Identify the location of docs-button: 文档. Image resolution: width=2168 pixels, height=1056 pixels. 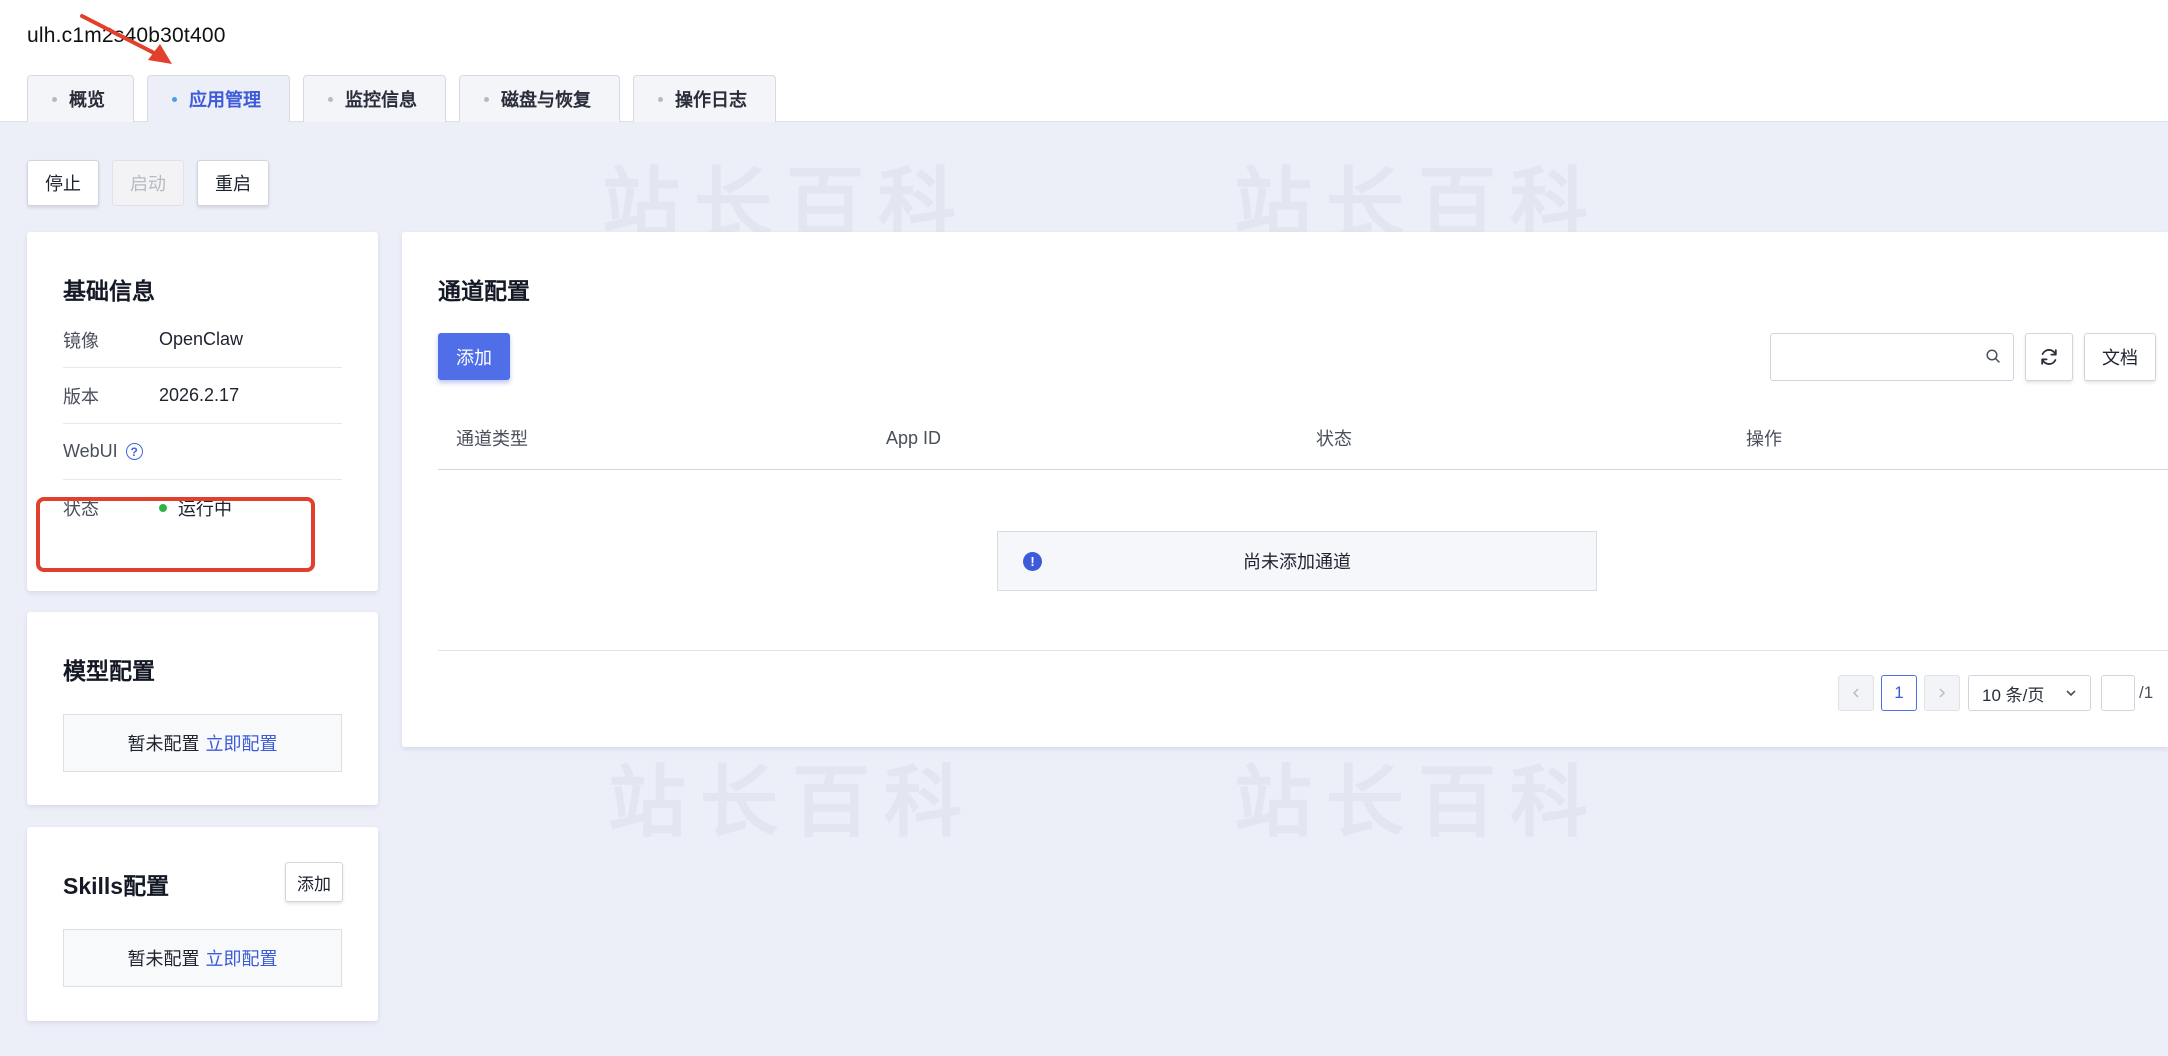
(2120, 357).